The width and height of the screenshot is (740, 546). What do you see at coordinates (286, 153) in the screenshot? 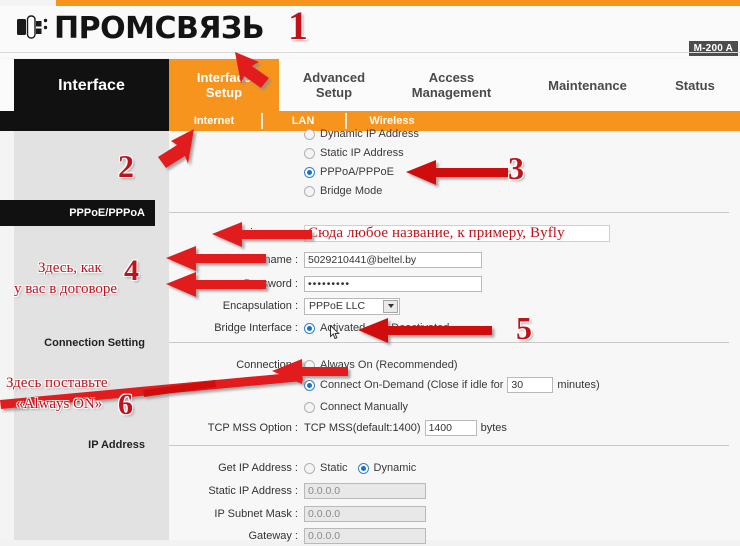
I see `isp-option-static-ip: Static IP Address` at bounding box center [286, 153].